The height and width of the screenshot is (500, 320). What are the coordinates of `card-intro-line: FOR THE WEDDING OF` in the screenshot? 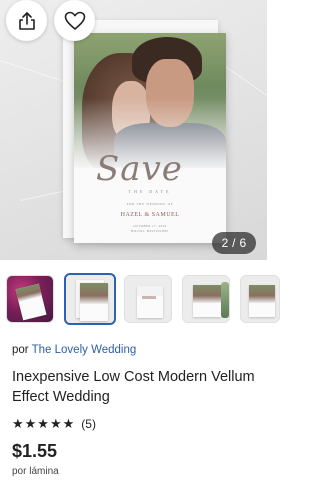 It's located at (150, 204).